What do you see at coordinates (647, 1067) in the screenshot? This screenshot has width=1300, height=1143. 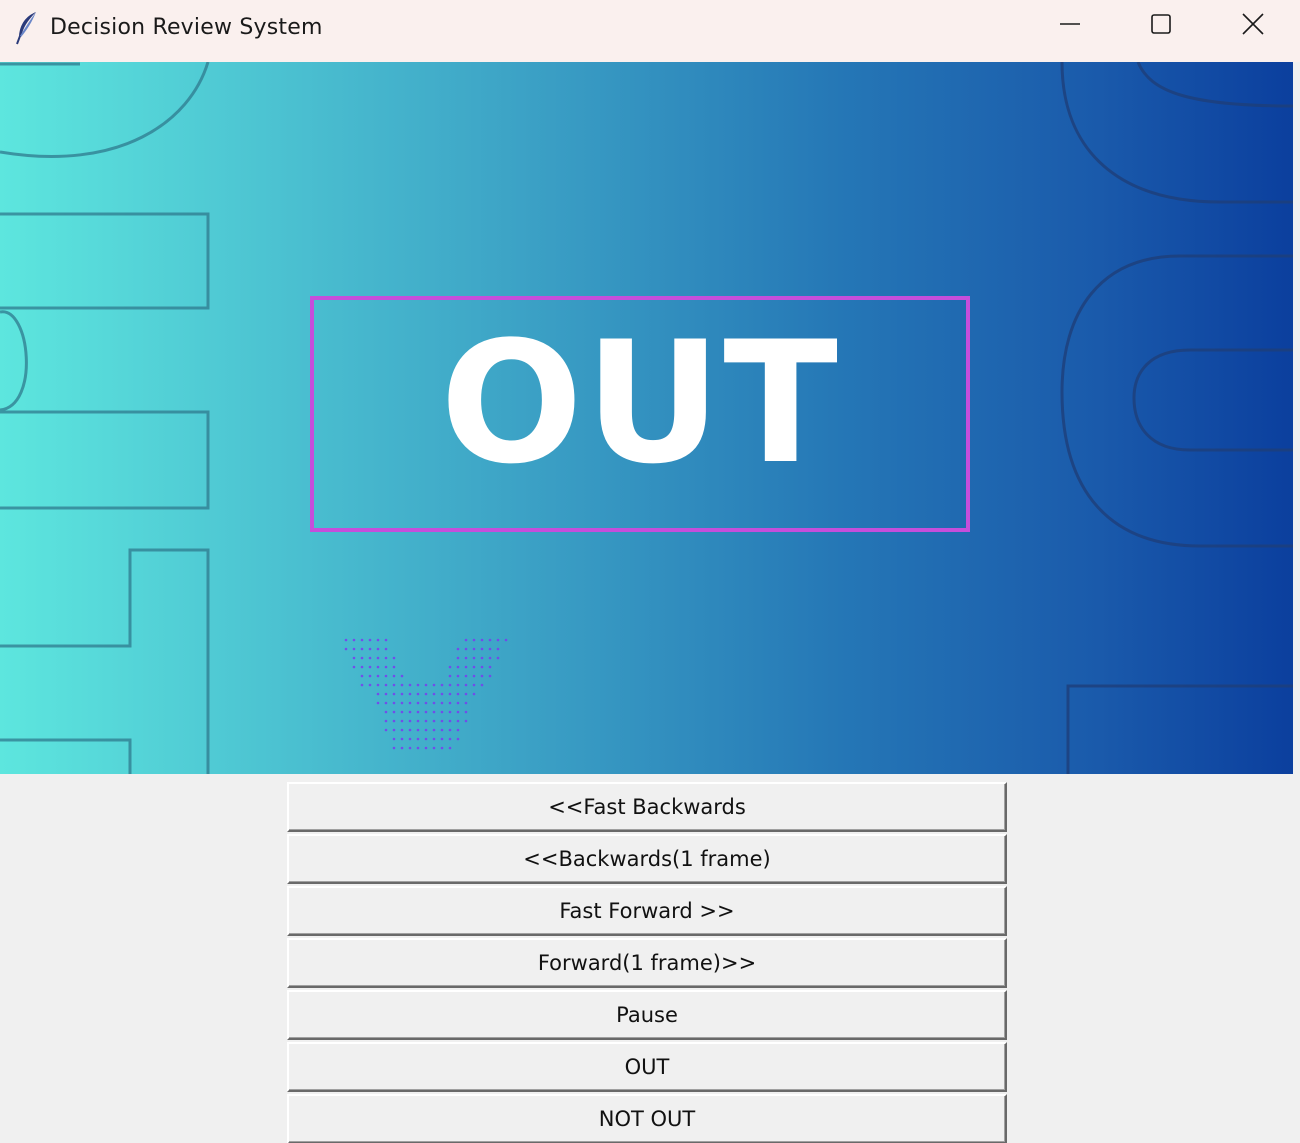 I see `out-button: OUT` at bounding box center [647, 1067].